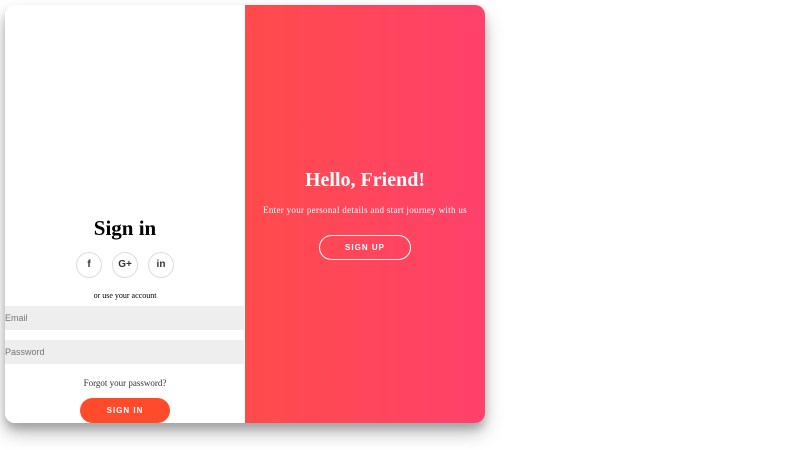  What do you see at coordinates (89, 265) in the screenshot?
I see `facebook-icon: f` at bounding box center [89, 265].